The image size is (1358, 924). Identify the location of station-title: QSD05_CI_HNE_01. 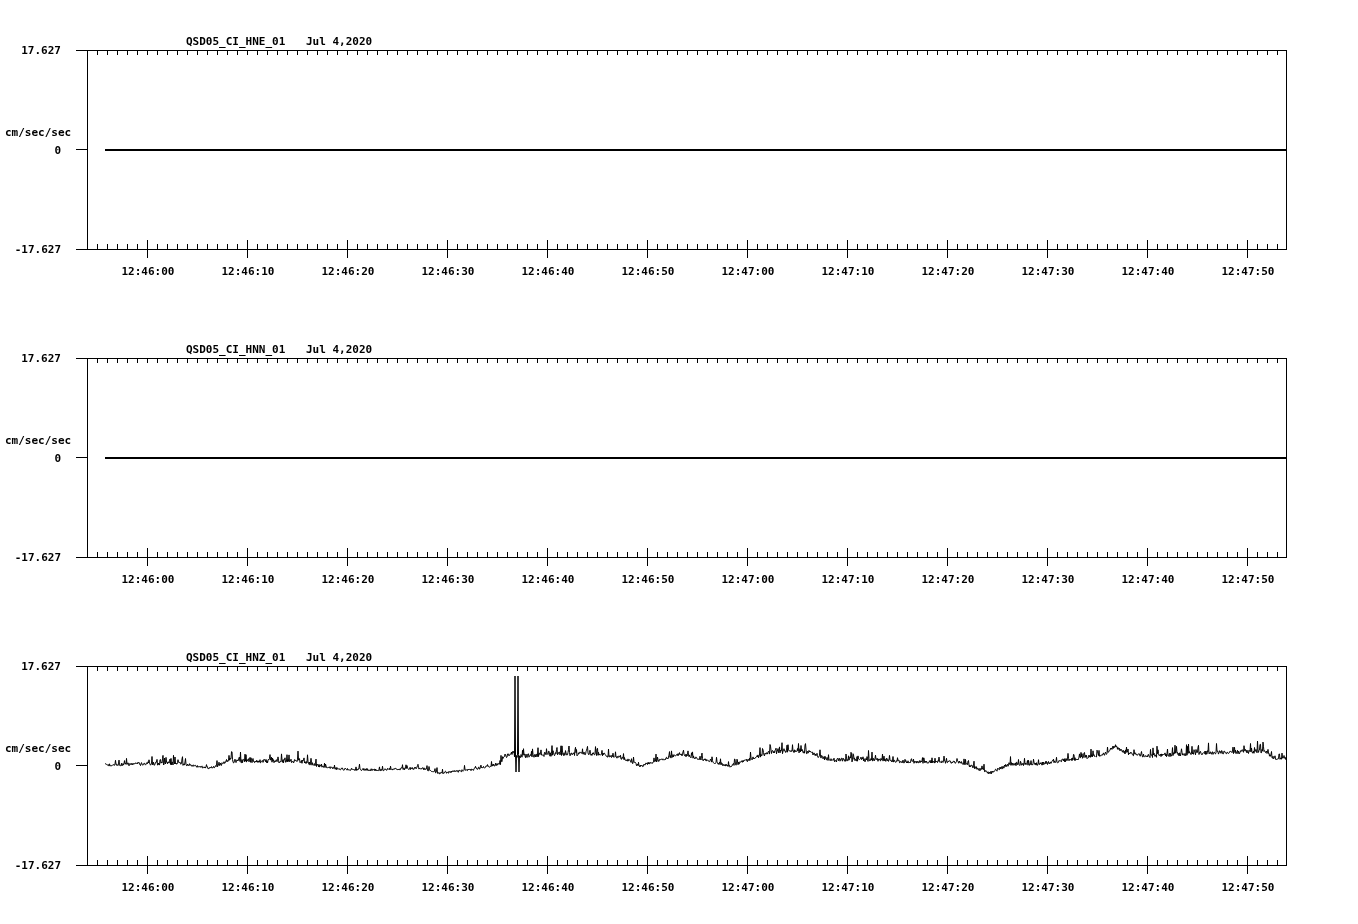
(236, 41).